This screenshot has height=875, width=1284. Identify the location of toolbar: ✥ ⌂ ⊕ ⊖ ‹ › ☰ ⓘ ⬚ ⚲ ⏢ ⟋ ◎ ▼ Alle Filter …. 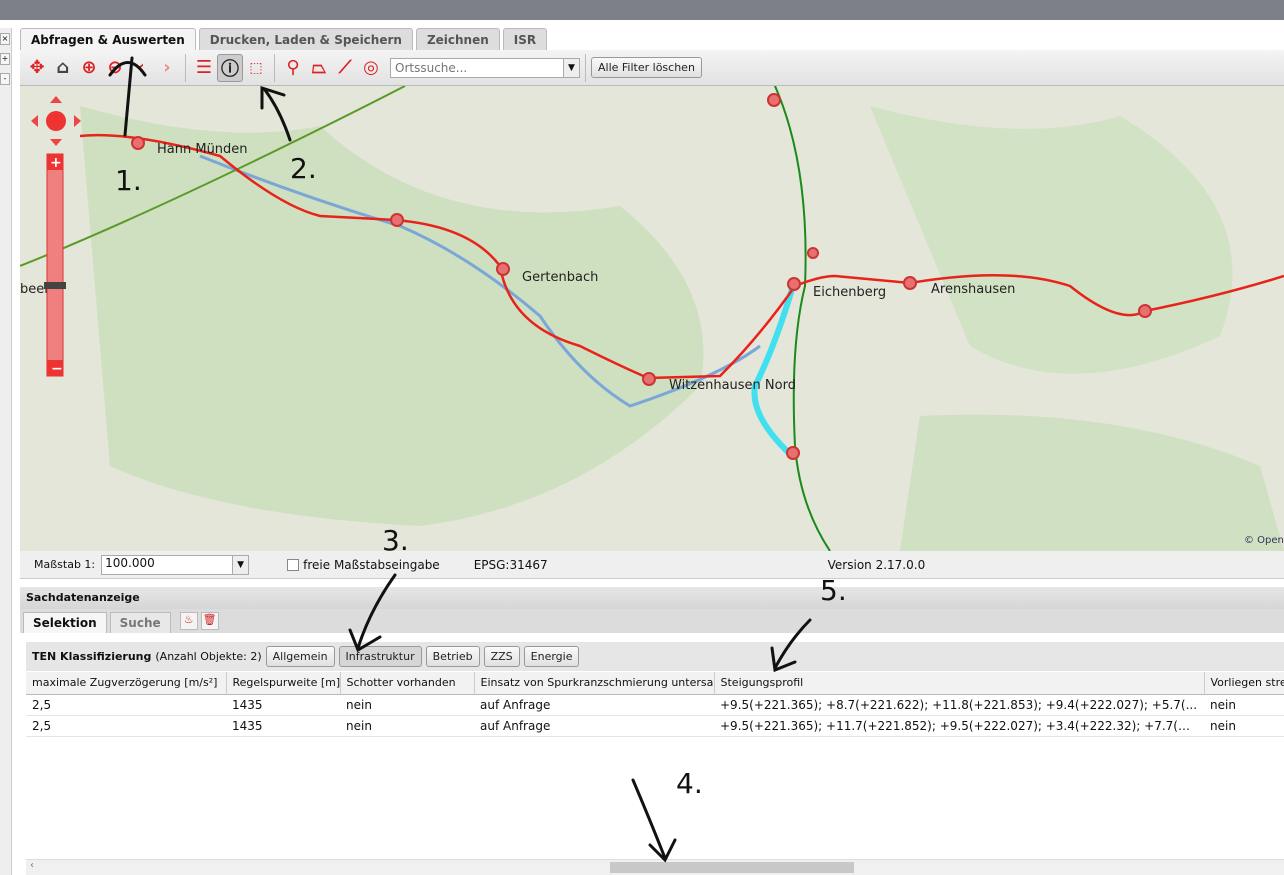
(652, 68).